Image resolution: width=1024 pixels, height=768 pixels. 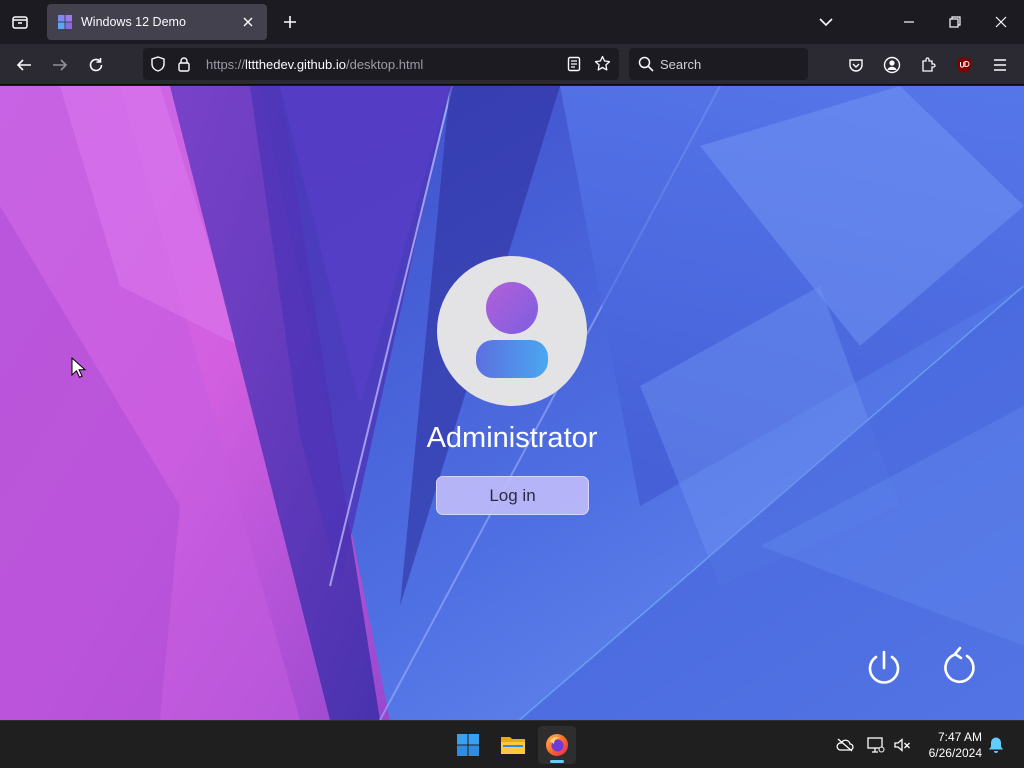 I want to click on address-bar: https://lttthedev.github.io/desktop.html, so click(x=381, y=64).